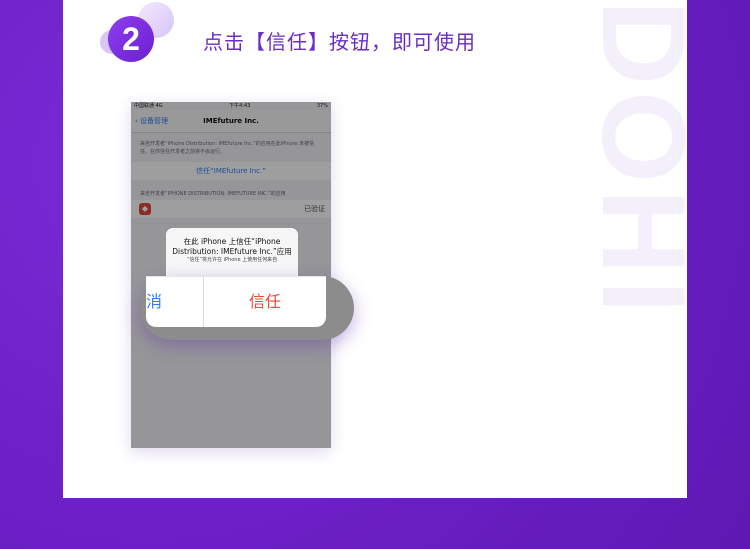  I want to click on step-badge: 2, so click(140, 35).